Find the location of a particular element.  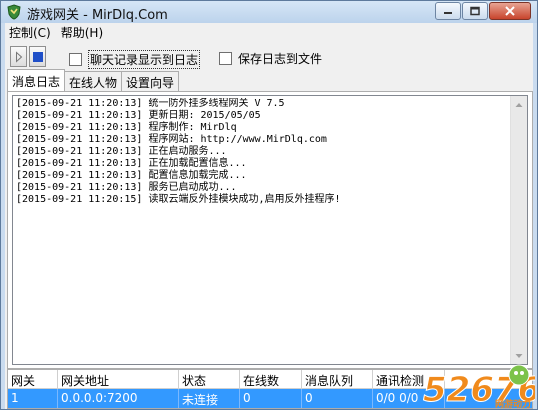

svg-text: 网游动力 is located at coordinates (513, 403).